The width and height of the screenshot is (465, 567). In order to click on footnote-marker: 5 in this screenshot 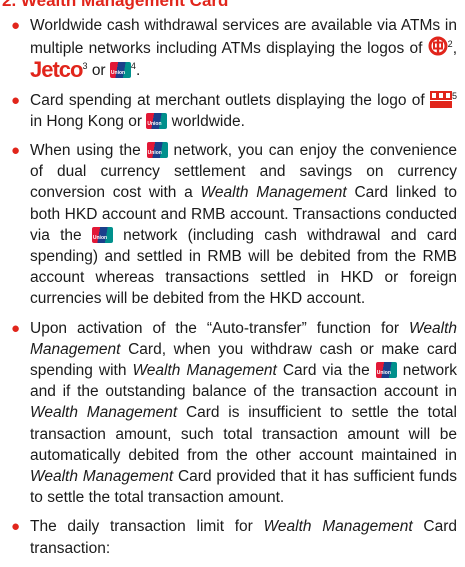, I will do `click(454, 95)`.